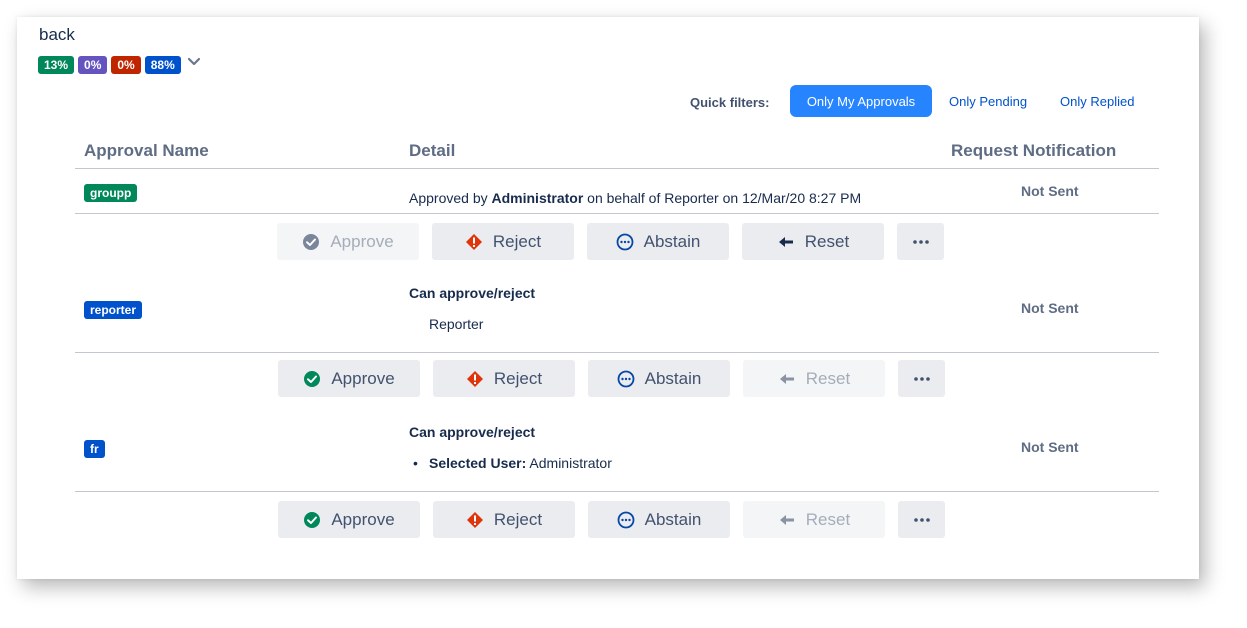  I want to click on detail-bullet: • Selected User: Administrator, so click(512, 463).